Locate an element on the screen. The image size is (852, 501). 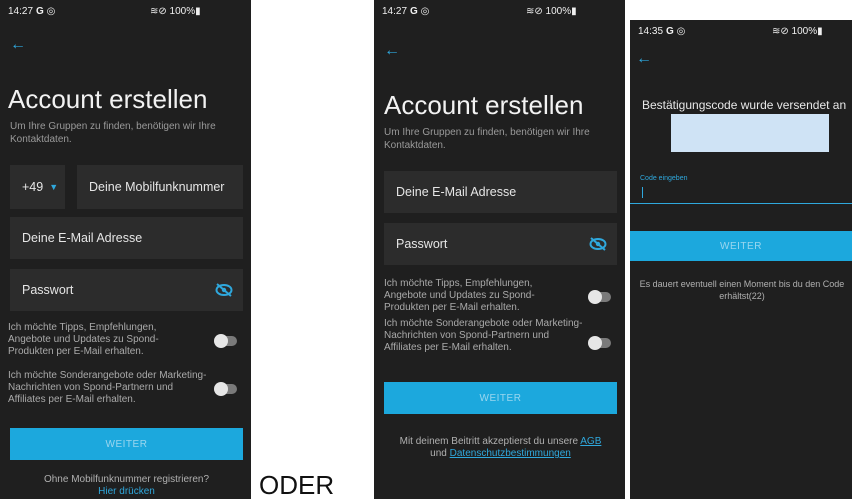
status-bar: 14:35 G ◎ ≋⊘ 100%▮ is located at coordinates (741, 30).